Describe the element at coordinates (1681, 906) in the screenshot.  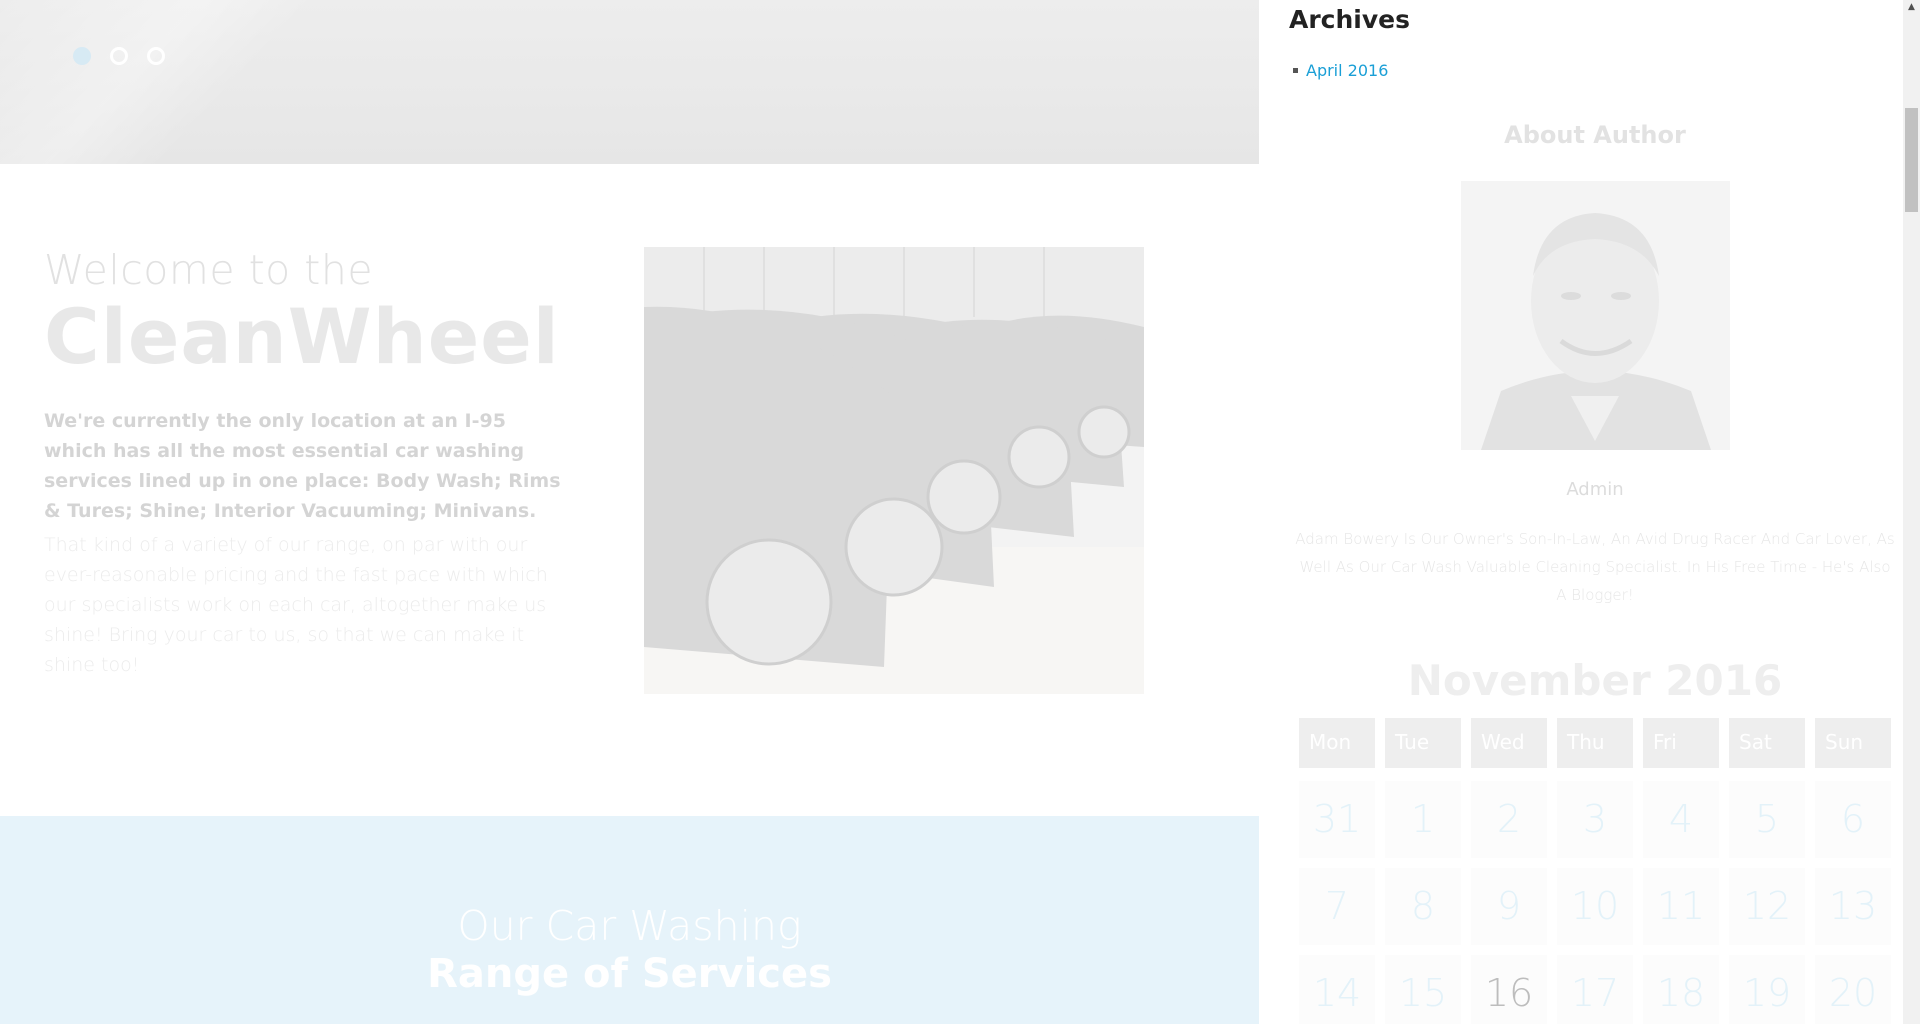
I see `calendar-day: 11` at that location.